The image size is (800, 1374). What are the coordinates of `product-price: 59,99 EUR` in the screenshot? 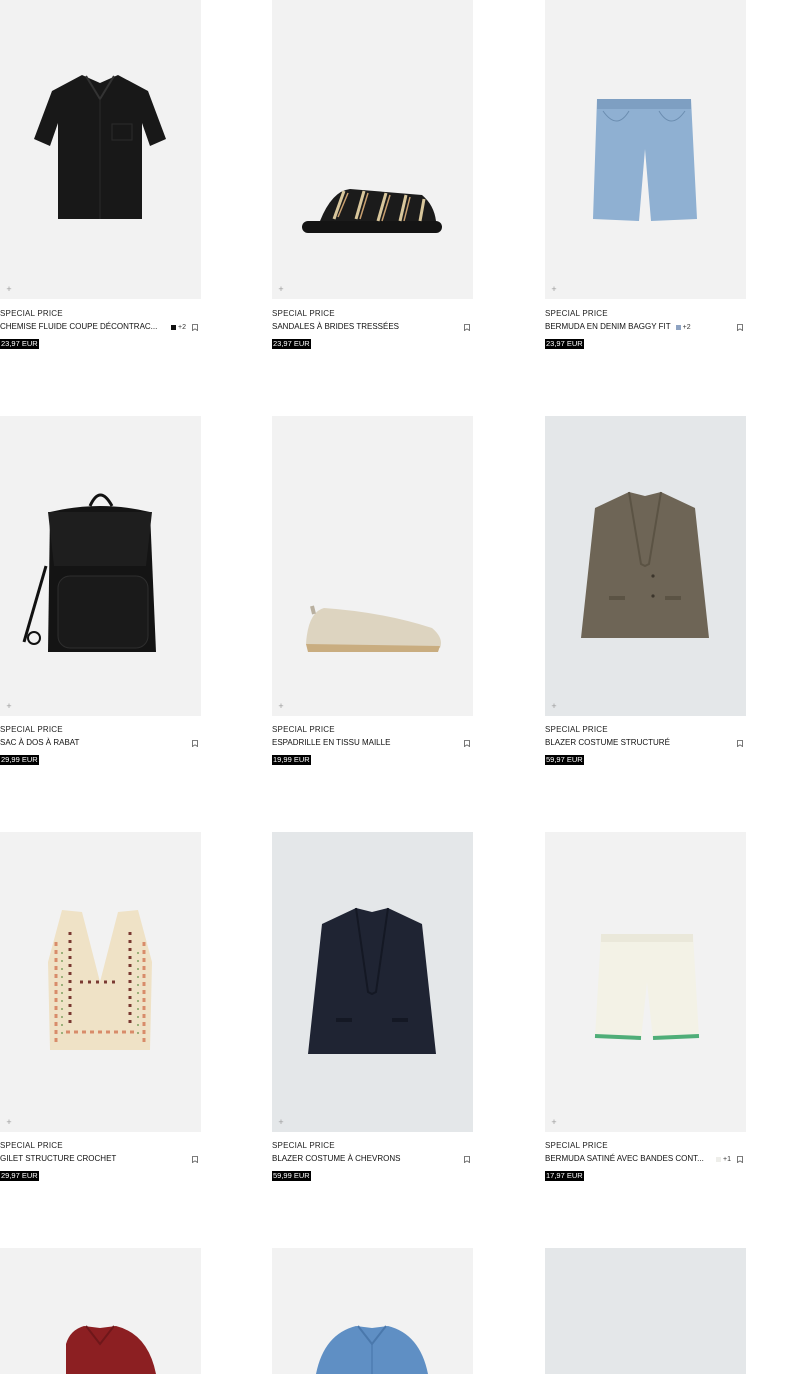 It's located at (291, 1176).